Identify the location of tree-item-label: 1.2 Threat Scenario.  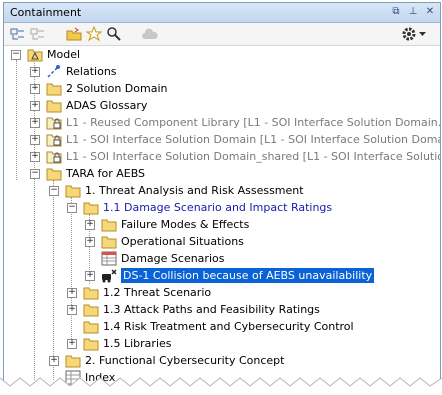
(157, 292).